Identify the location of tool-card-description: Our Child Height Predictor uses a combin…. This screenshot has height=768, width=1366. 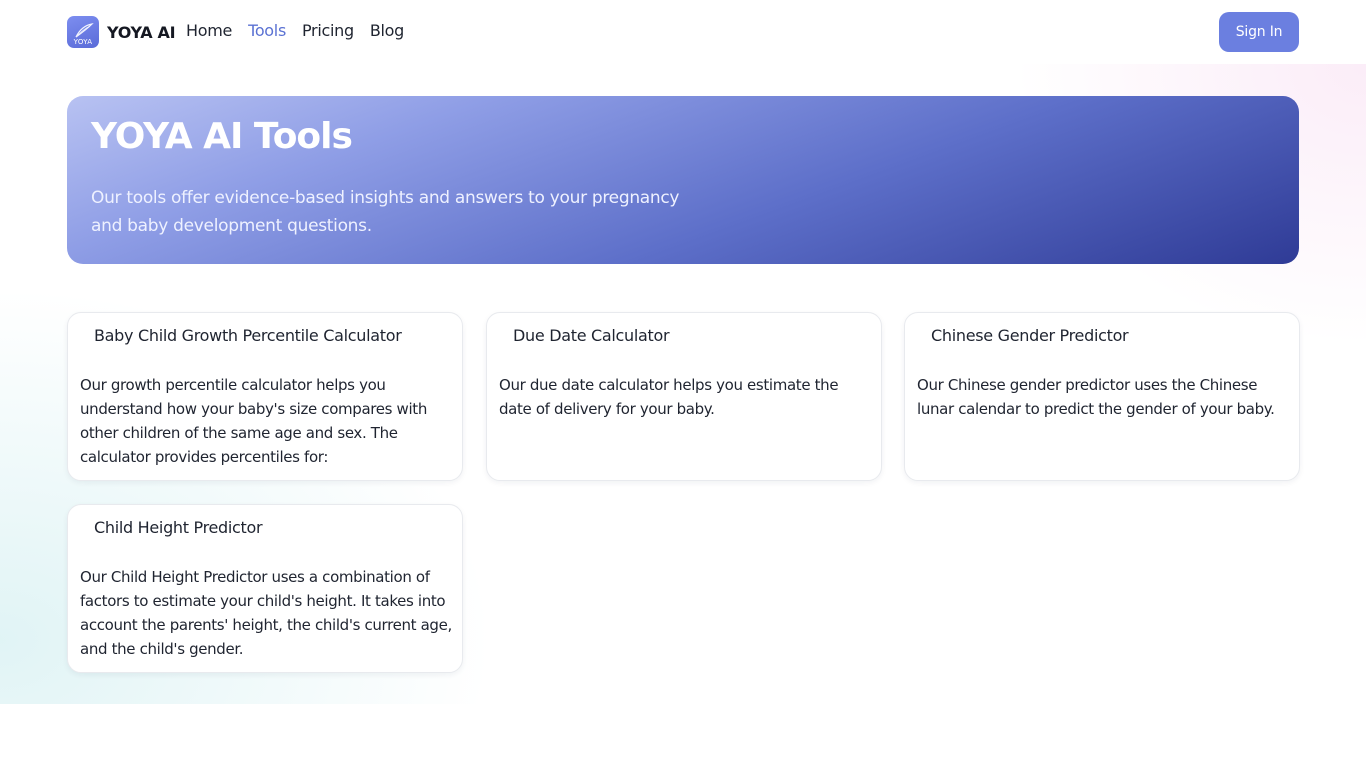
(266, 613).